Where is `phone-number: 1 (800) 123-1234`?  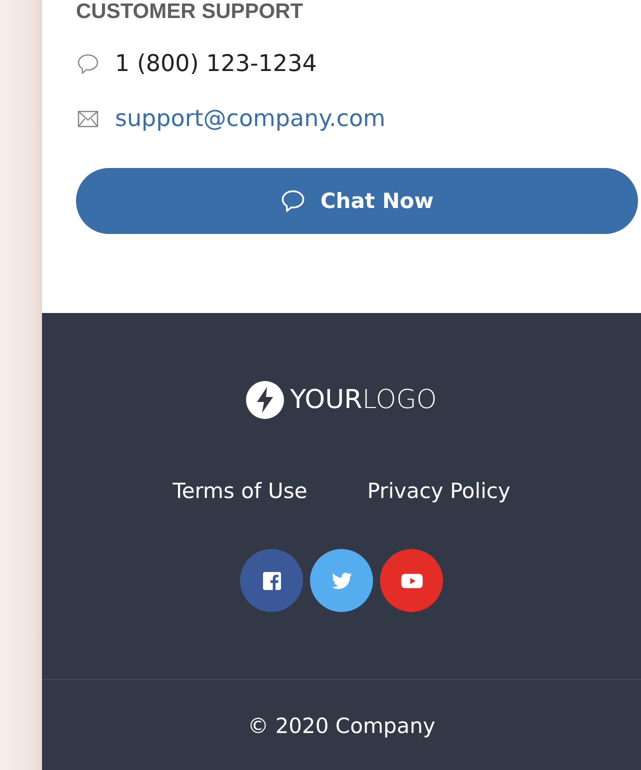 phone-number: 1 (800) 123-1234 is located at coordinates (216, 64).